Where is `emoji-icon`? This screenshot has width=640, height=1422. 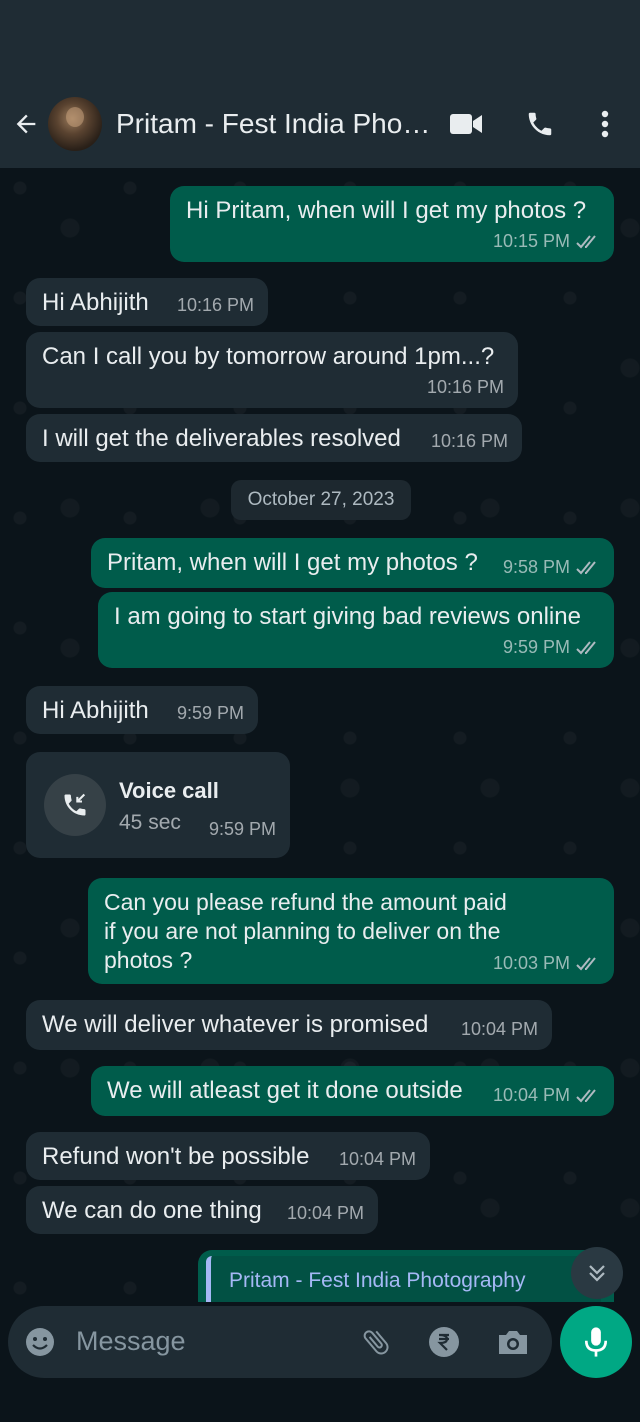
emoji-icon is located at coordinates (40, 1342).